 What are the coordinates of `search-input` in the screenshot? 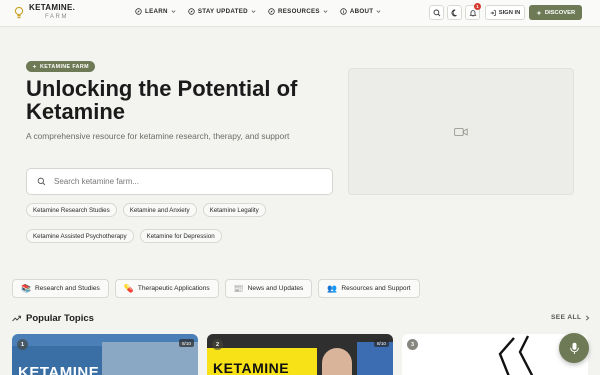 It's located at (179, 181).